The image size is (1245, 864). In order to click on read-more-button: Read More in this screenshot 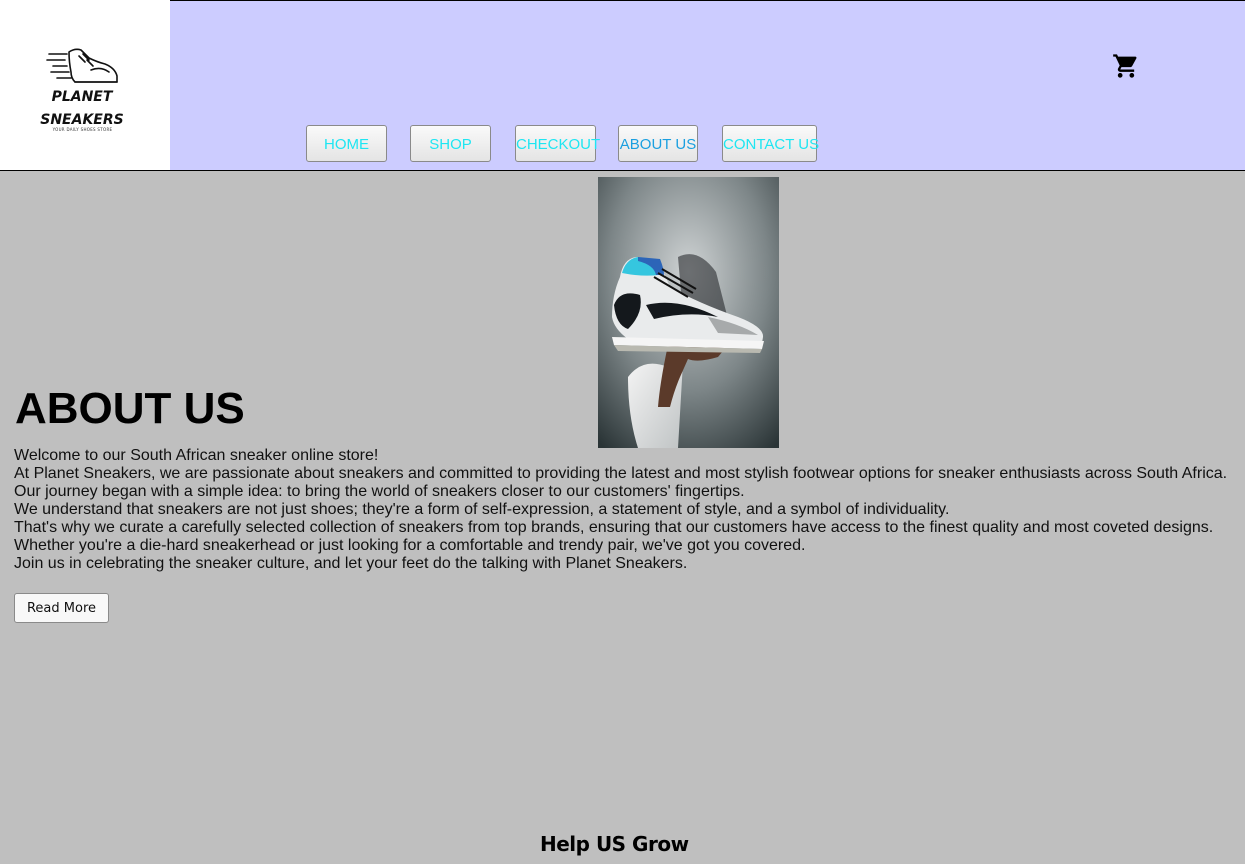, I will do `click(61, 608)`.